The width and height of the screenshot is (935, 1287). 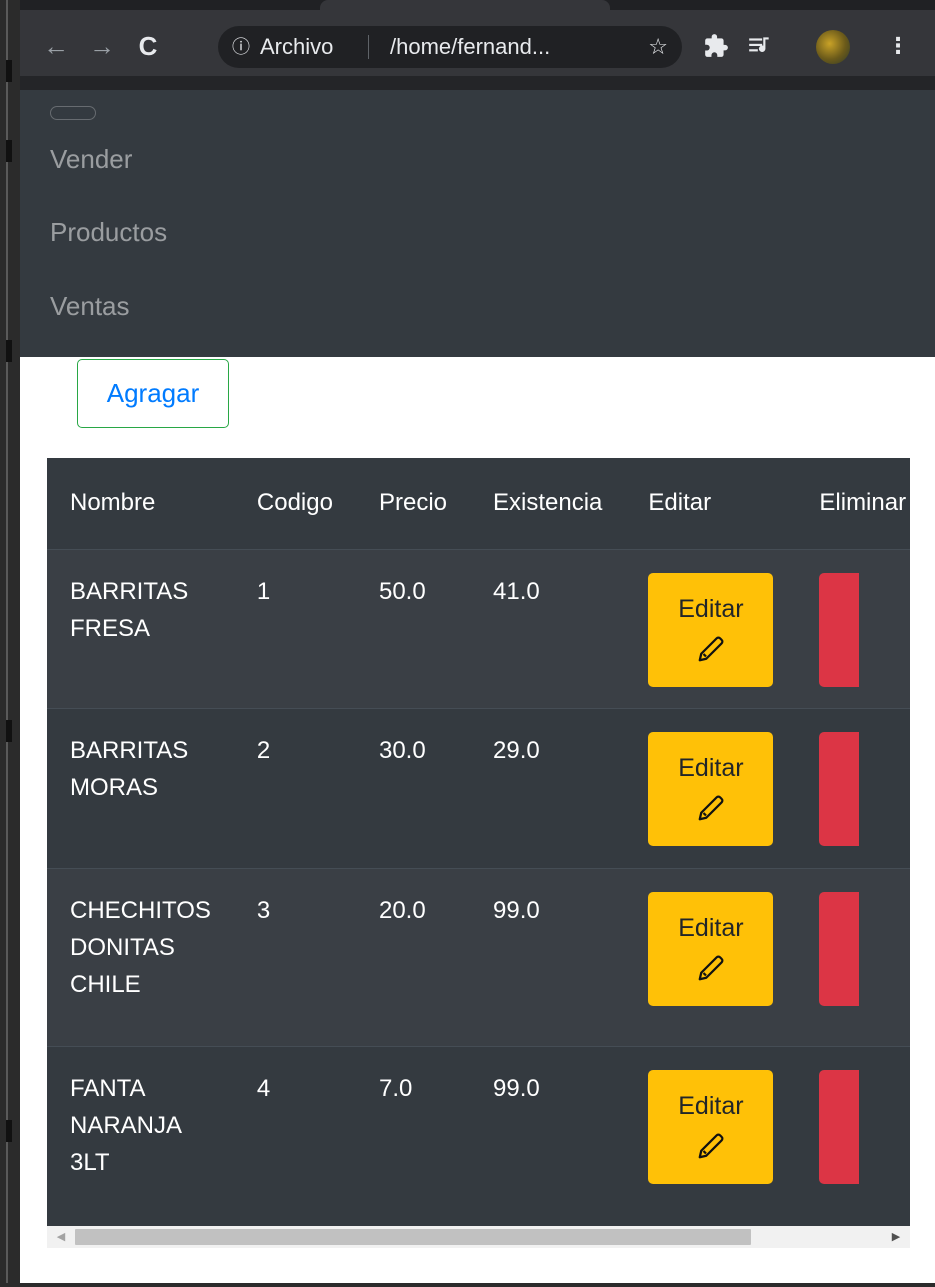 I want to click on cell-precio: 30.0, so click(x=402, y=750).